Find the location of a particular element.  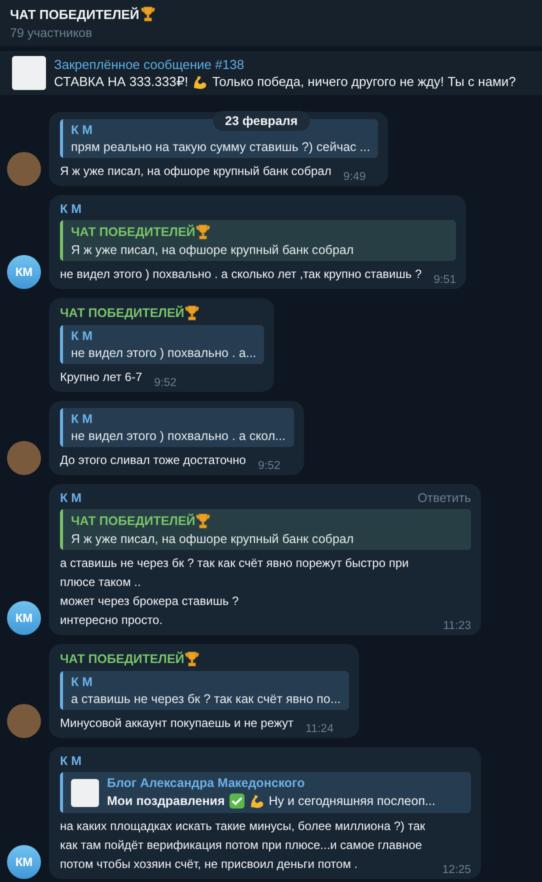

message-text: не видел этого ) похвально . а сколько лет ,так крупно ставишь ? is located at coordinates (241, 274).